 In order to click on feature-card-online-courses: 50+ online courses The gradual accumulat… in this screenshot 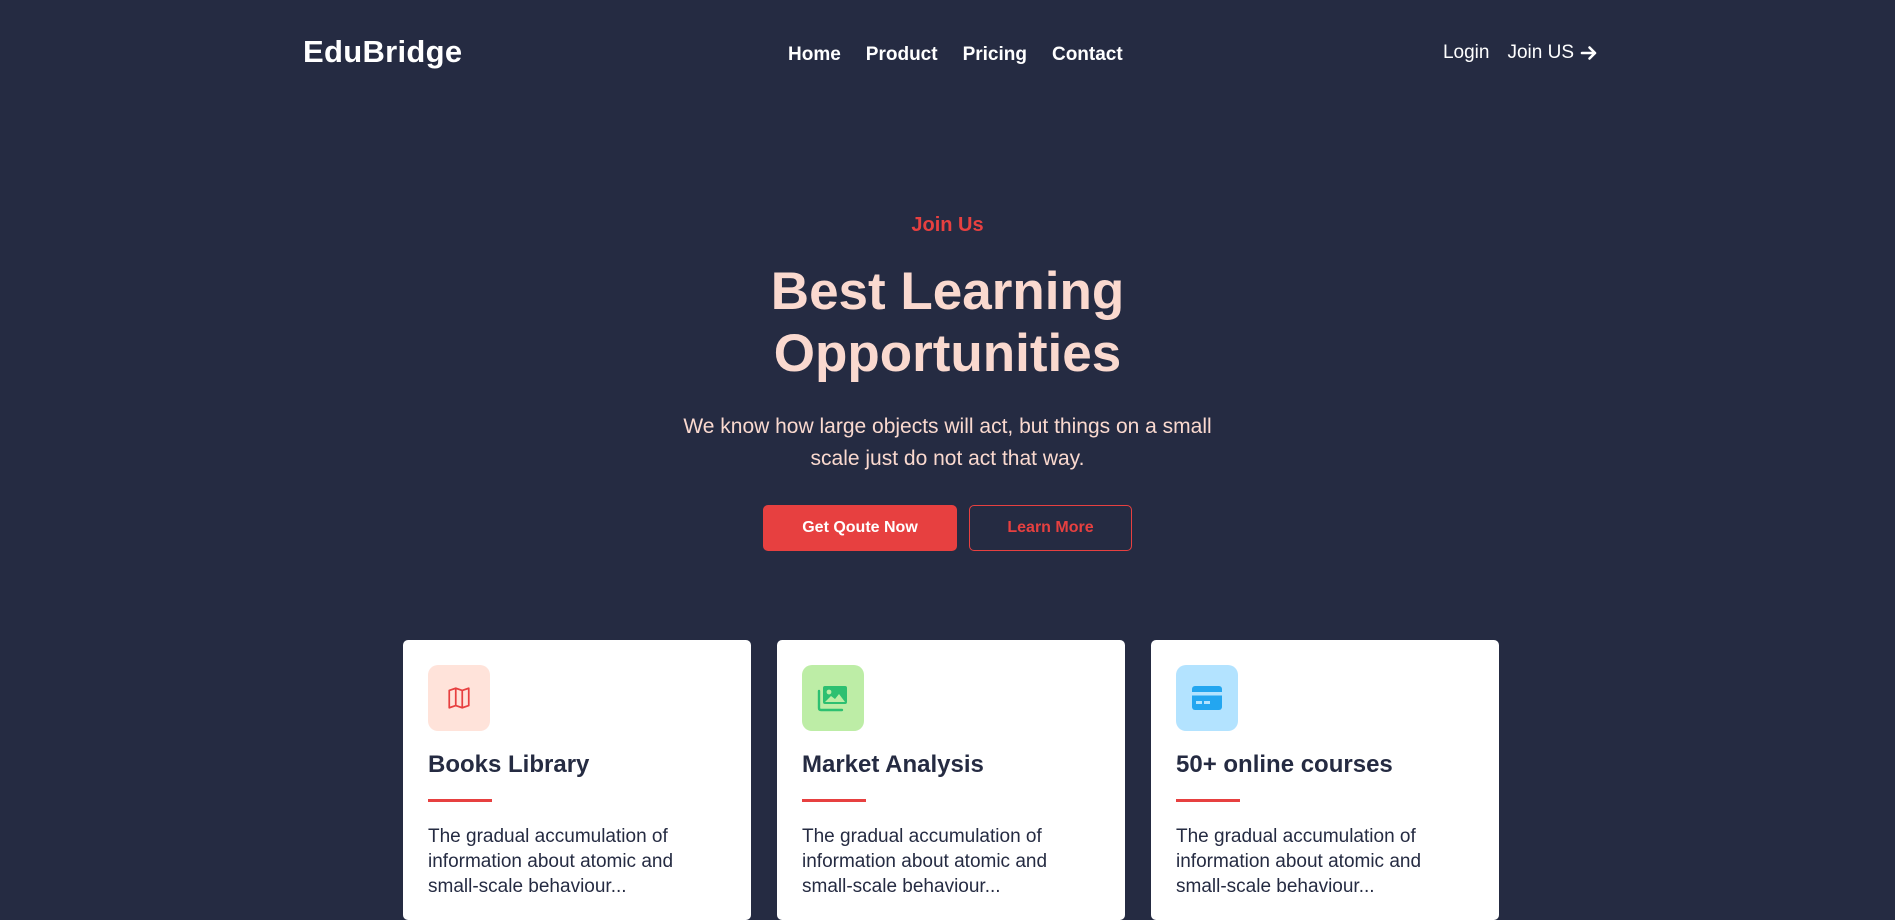, I will do `click(1325, 780)`.